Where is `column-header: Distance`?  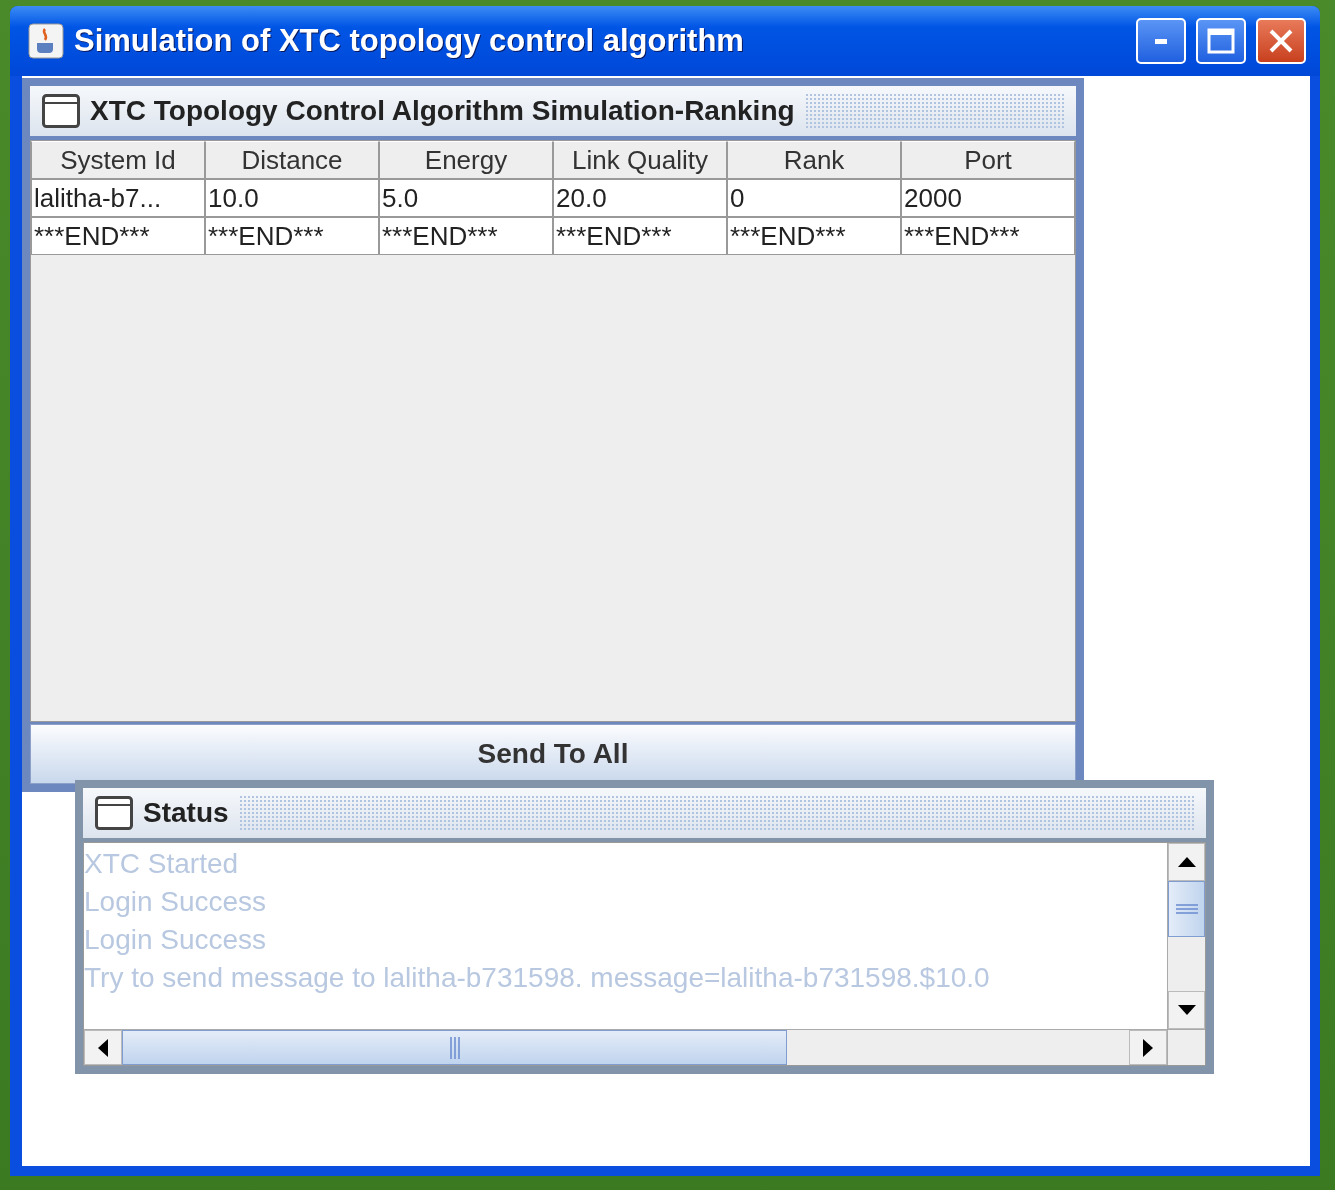
column-header: Distance is located at coordinates (292, 160).